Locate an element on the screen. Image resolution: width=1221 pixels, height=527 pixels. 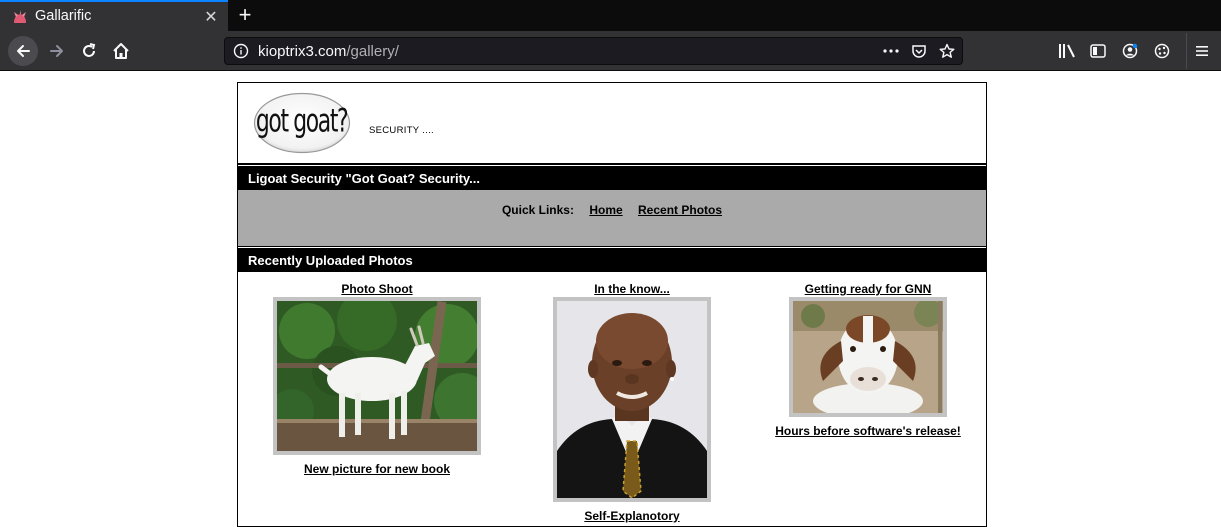
pocket-icon is located at coordinates (919, 51).